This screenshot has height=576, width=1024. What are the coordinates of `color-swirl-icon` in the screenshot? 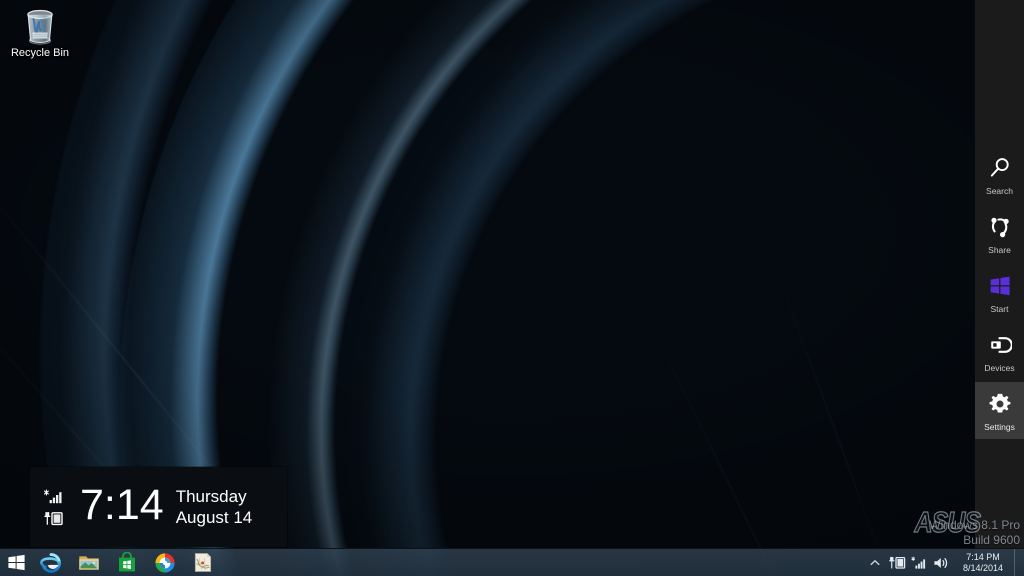 It's located at (165, 563).